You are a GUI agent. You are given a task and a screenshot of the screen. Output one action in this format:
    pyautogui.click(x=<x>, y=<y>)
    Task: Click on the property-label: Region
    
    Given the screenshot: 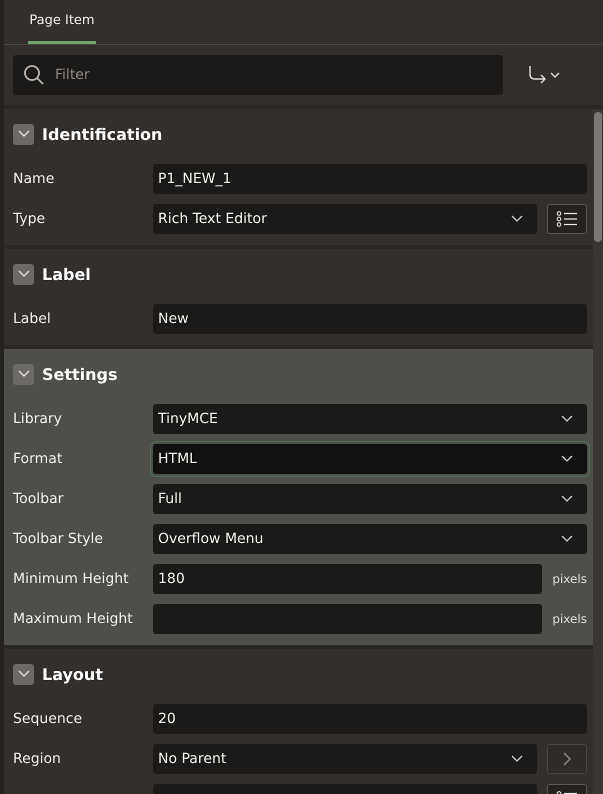 What is the action you would take?
    pyautogui.click(x=37, y=759)
    